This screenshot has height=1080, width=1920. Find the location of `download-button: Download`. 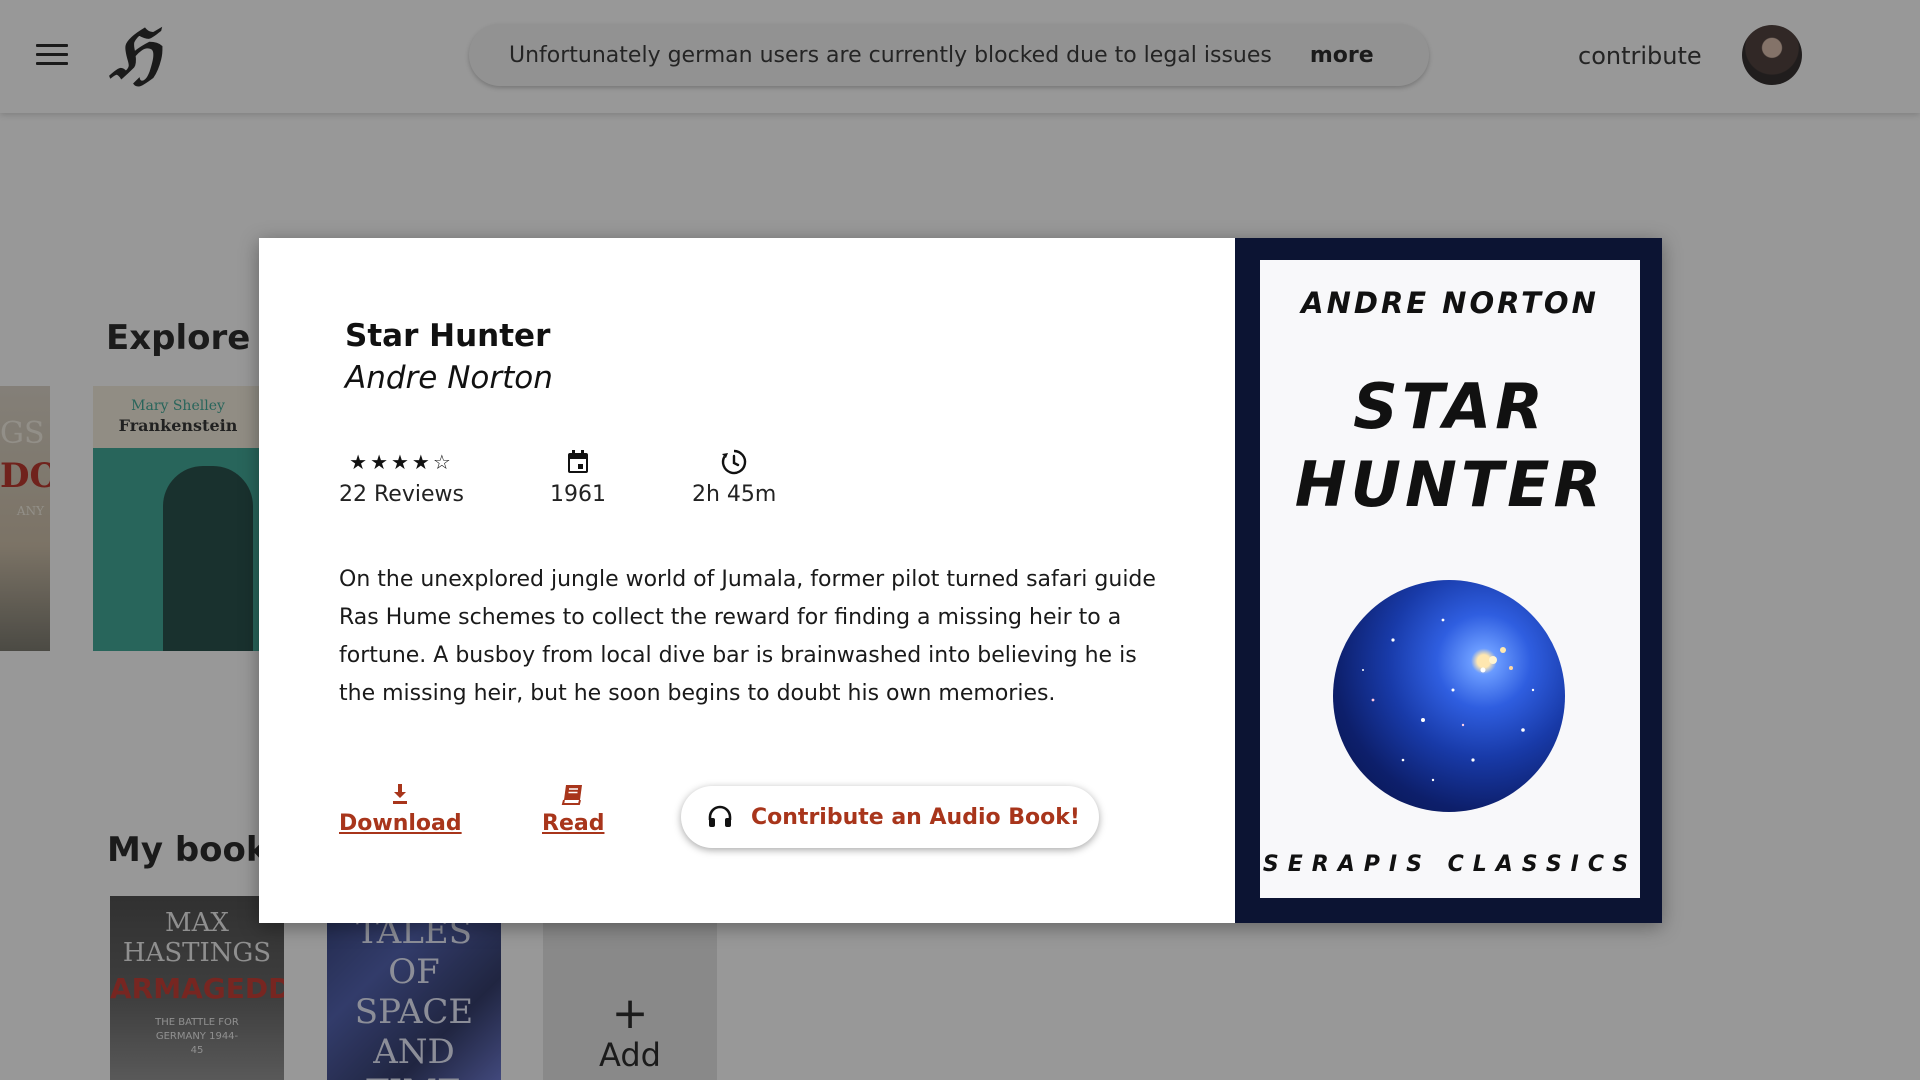

download-button: Download is located at coordinates (400, 809).